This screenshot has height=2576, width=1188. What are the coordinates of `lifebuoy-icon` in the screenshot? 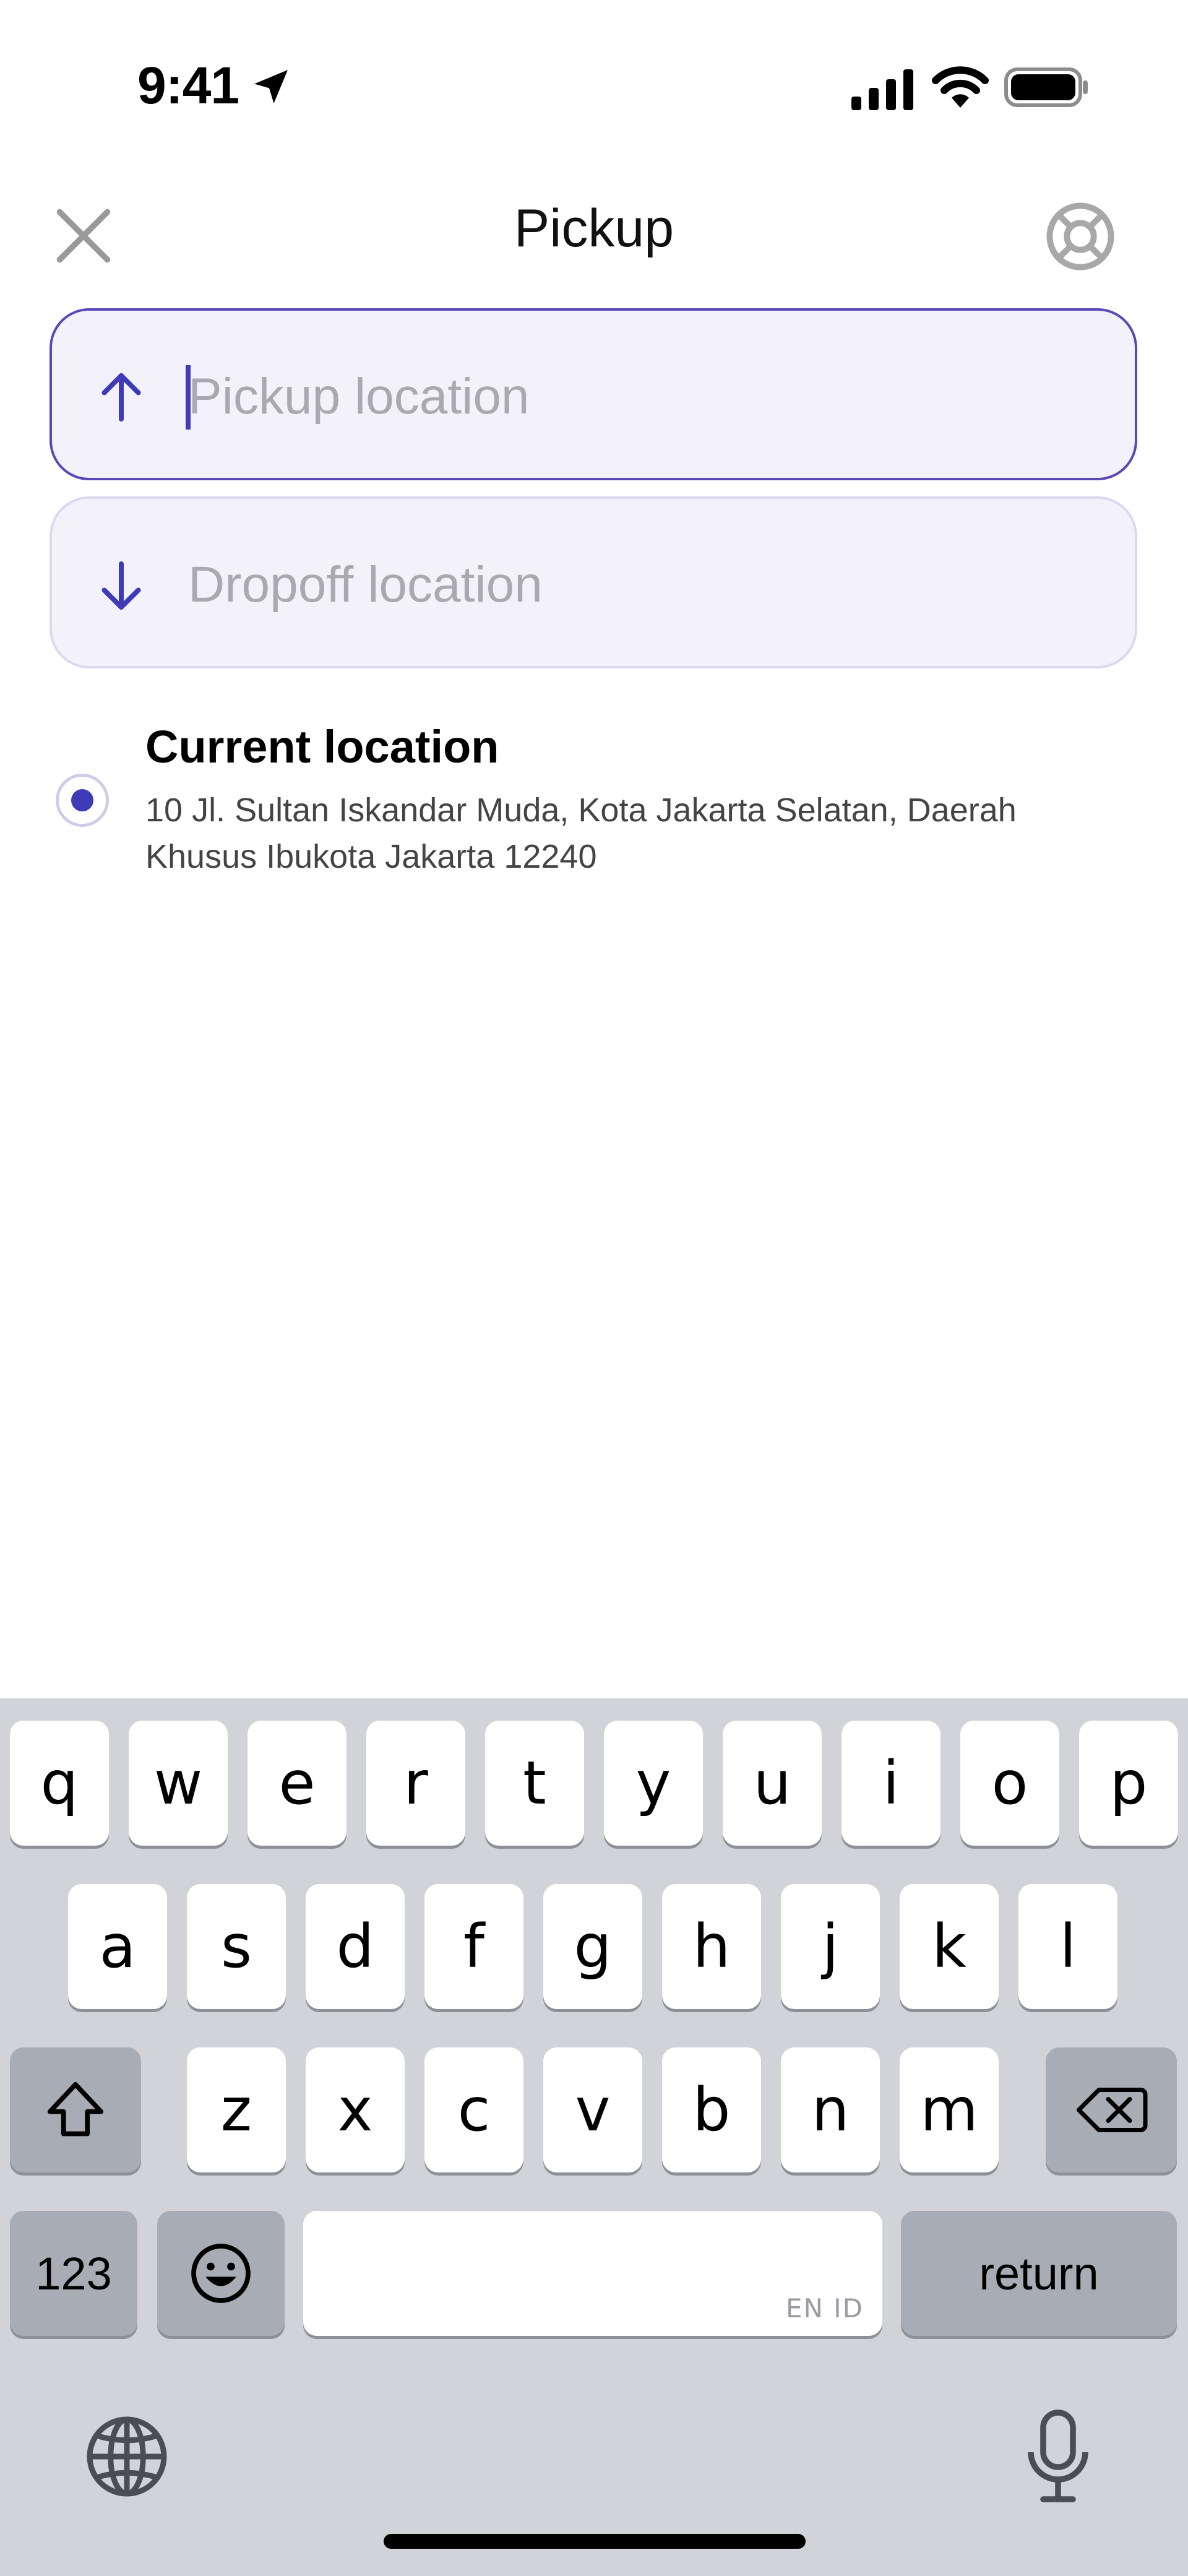 It's located at (1080, 236).